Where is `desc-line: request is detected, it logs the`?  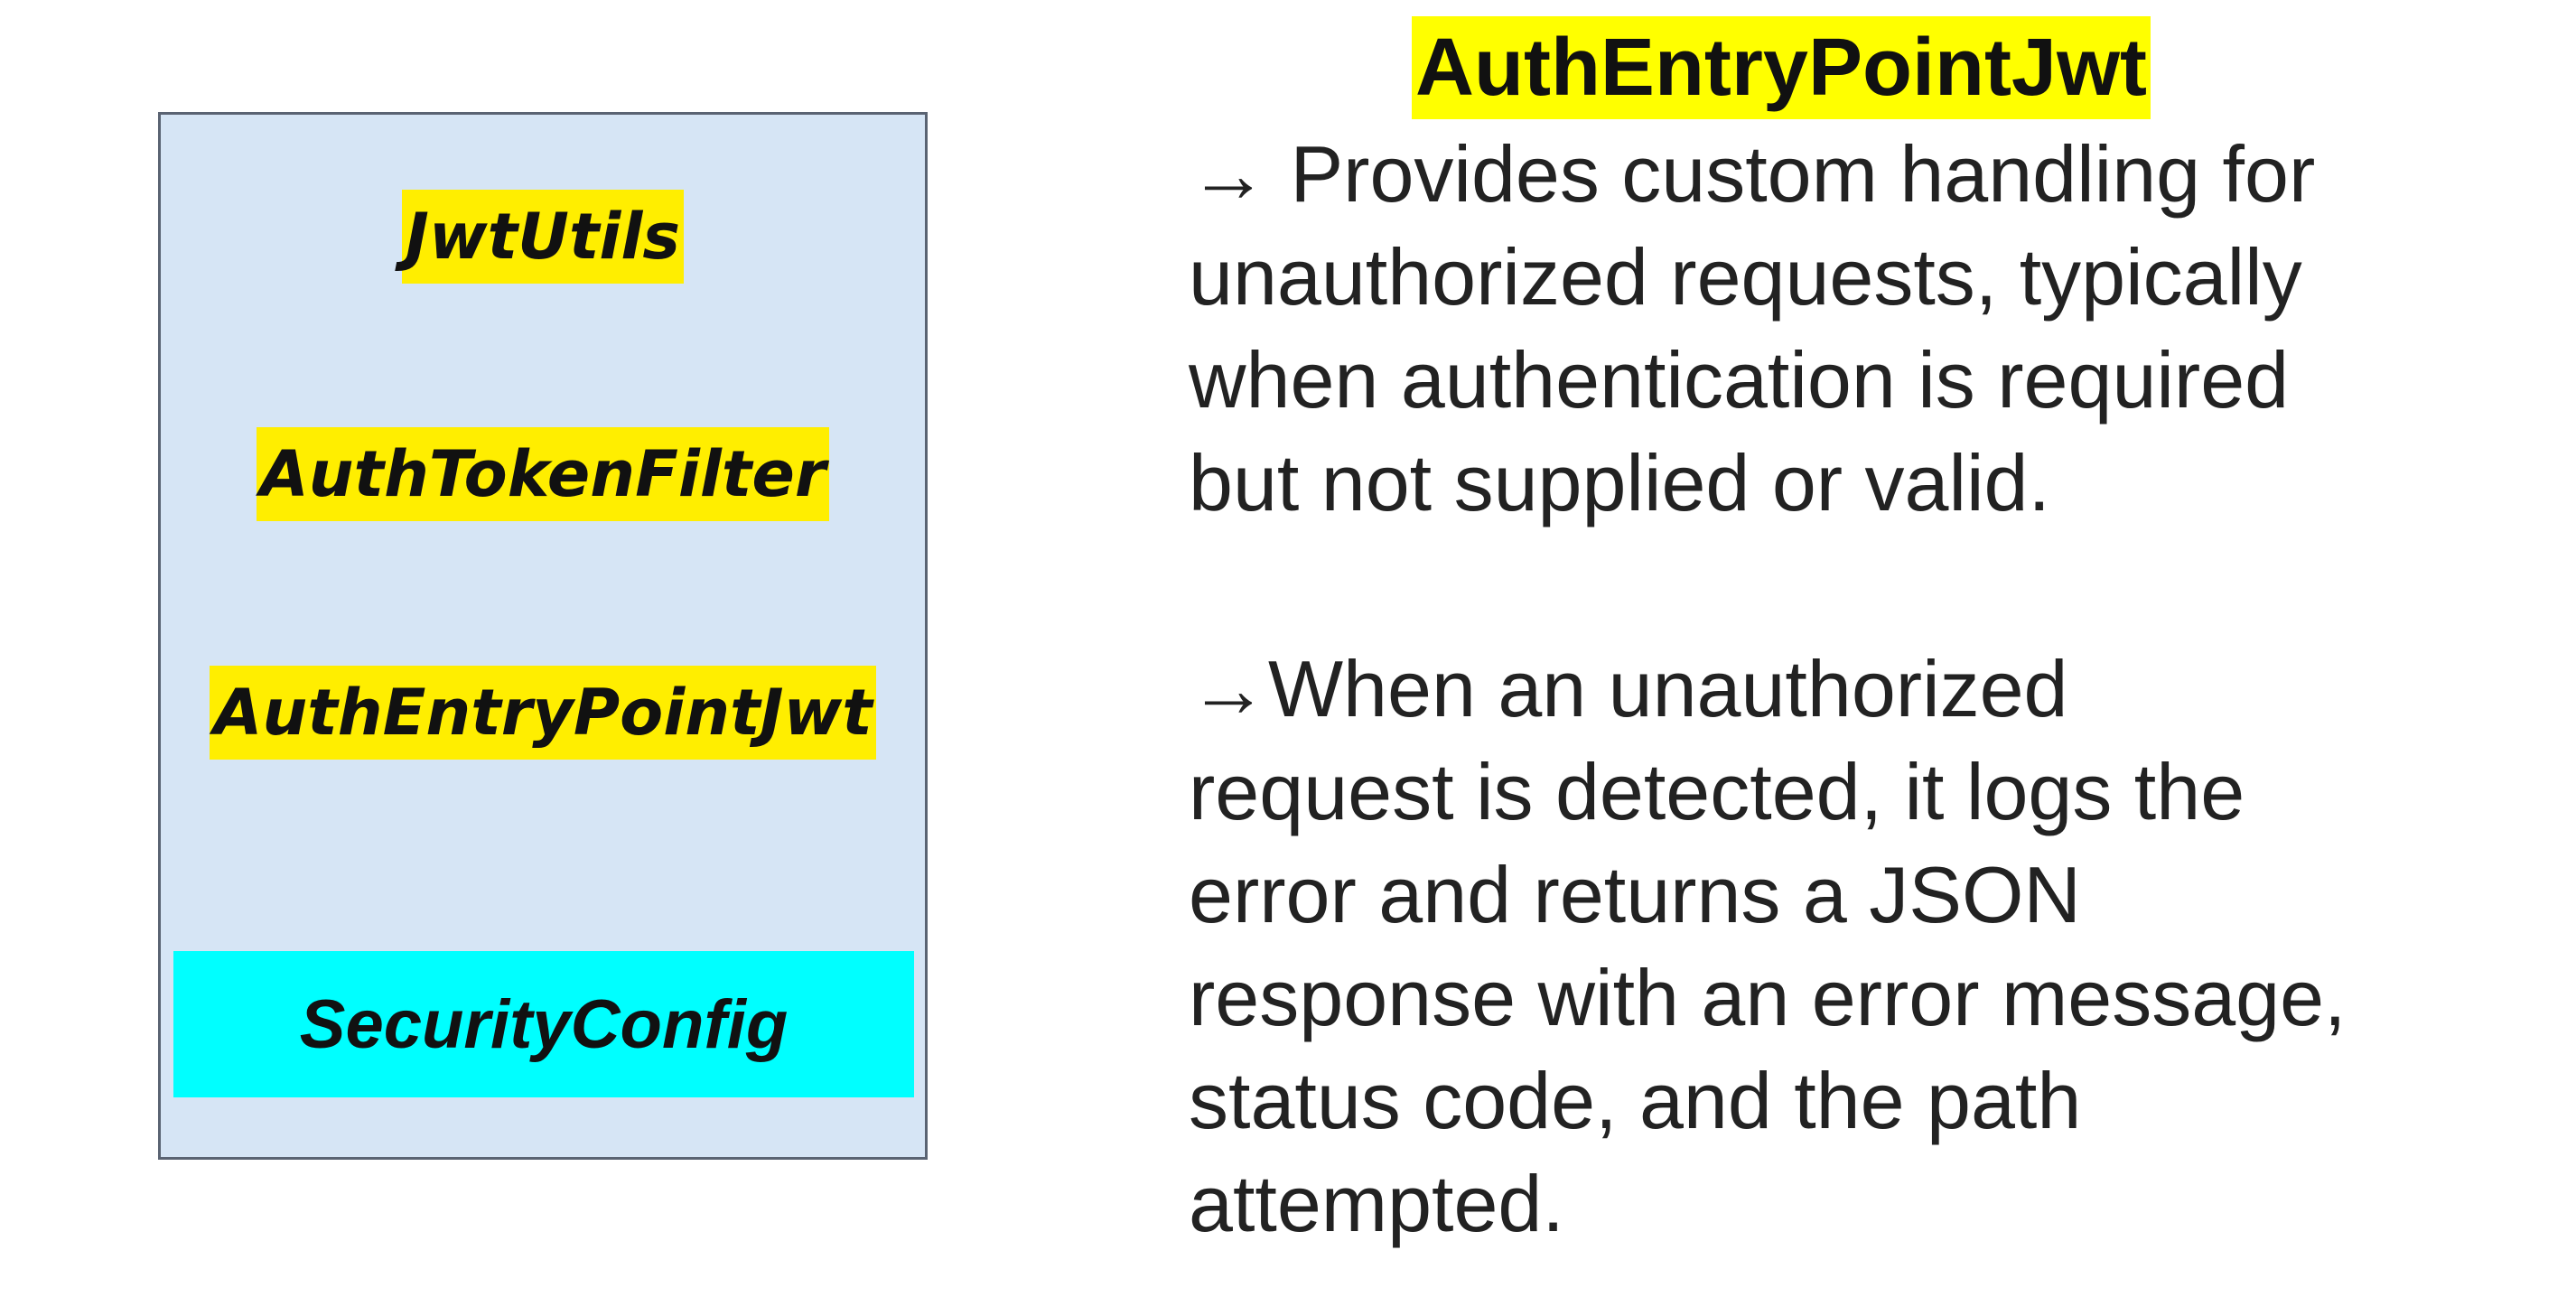
desc-line: request is detected, it logs the is located at coordinates (1717, 791).